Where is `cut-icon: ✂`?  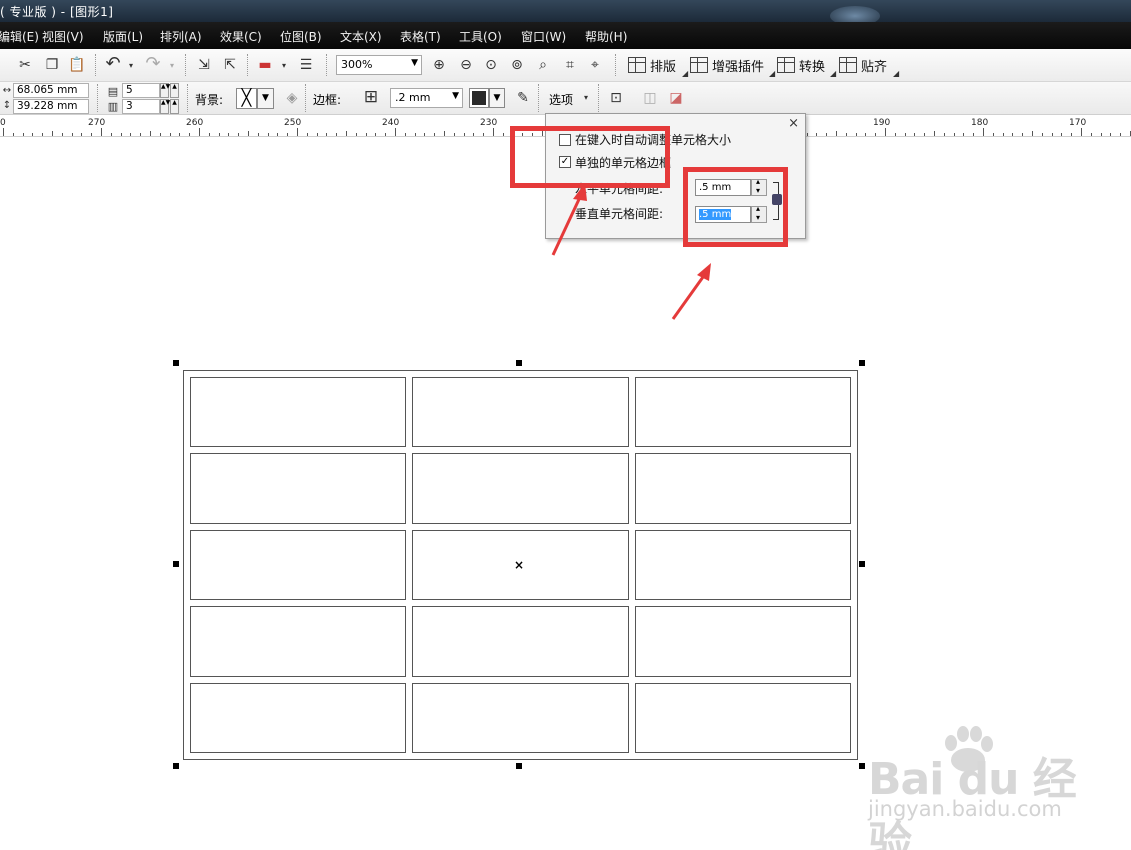 cut-icon: ✂ is located at coordinates (25, 65).